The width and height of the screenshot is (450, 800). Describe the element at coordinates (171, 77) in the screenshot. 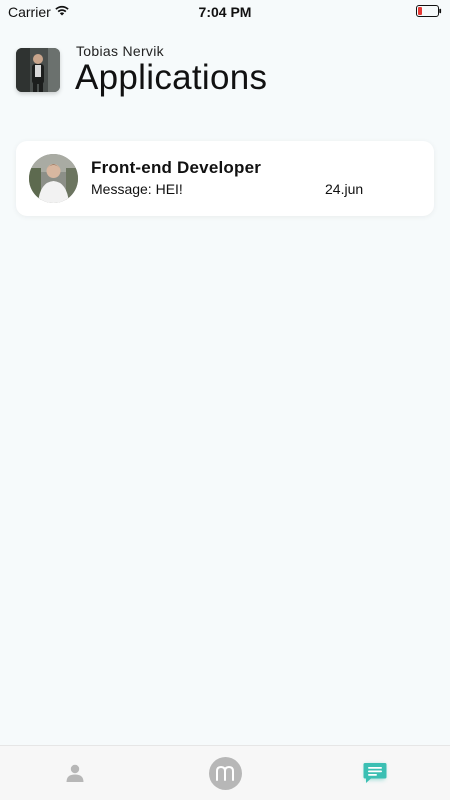

I see `page-title: Applications` at that location.